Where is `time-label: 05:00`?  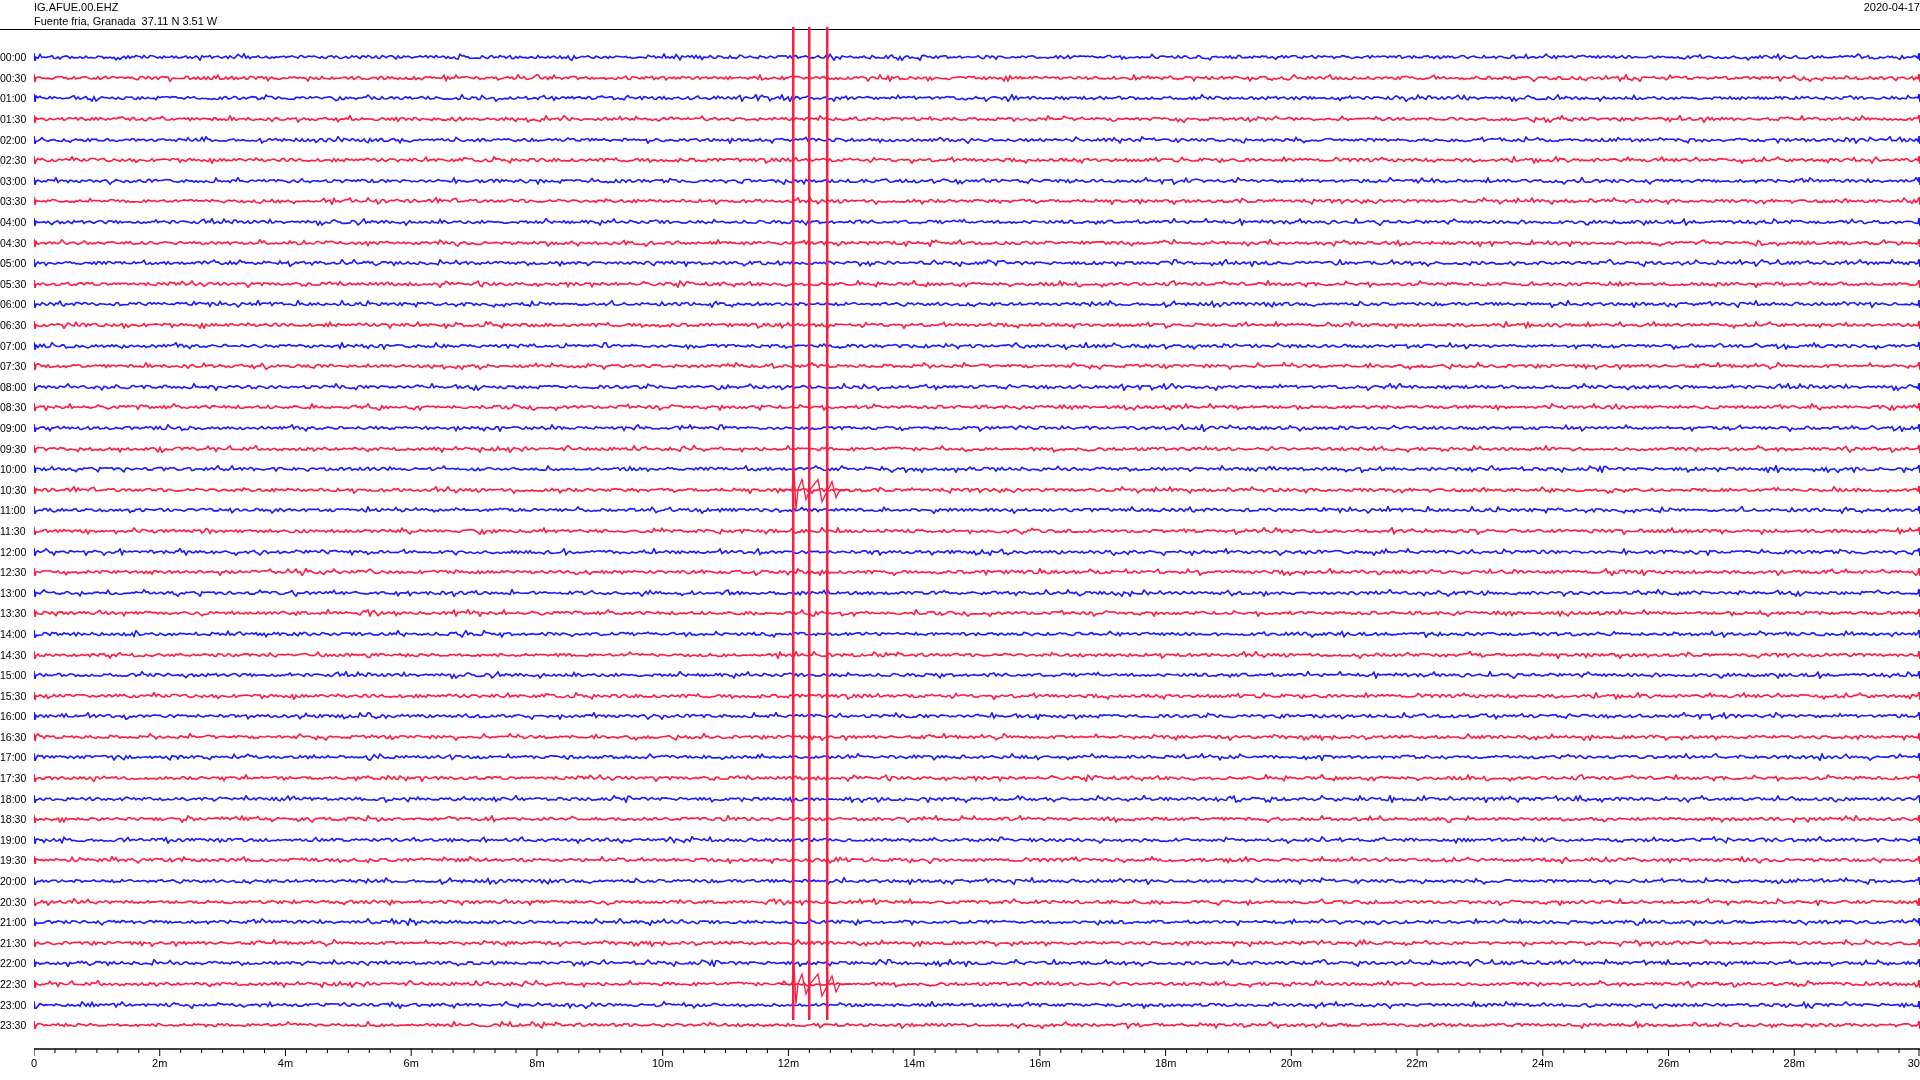 time-label: 05:00 is located at coordinates (14, 263).